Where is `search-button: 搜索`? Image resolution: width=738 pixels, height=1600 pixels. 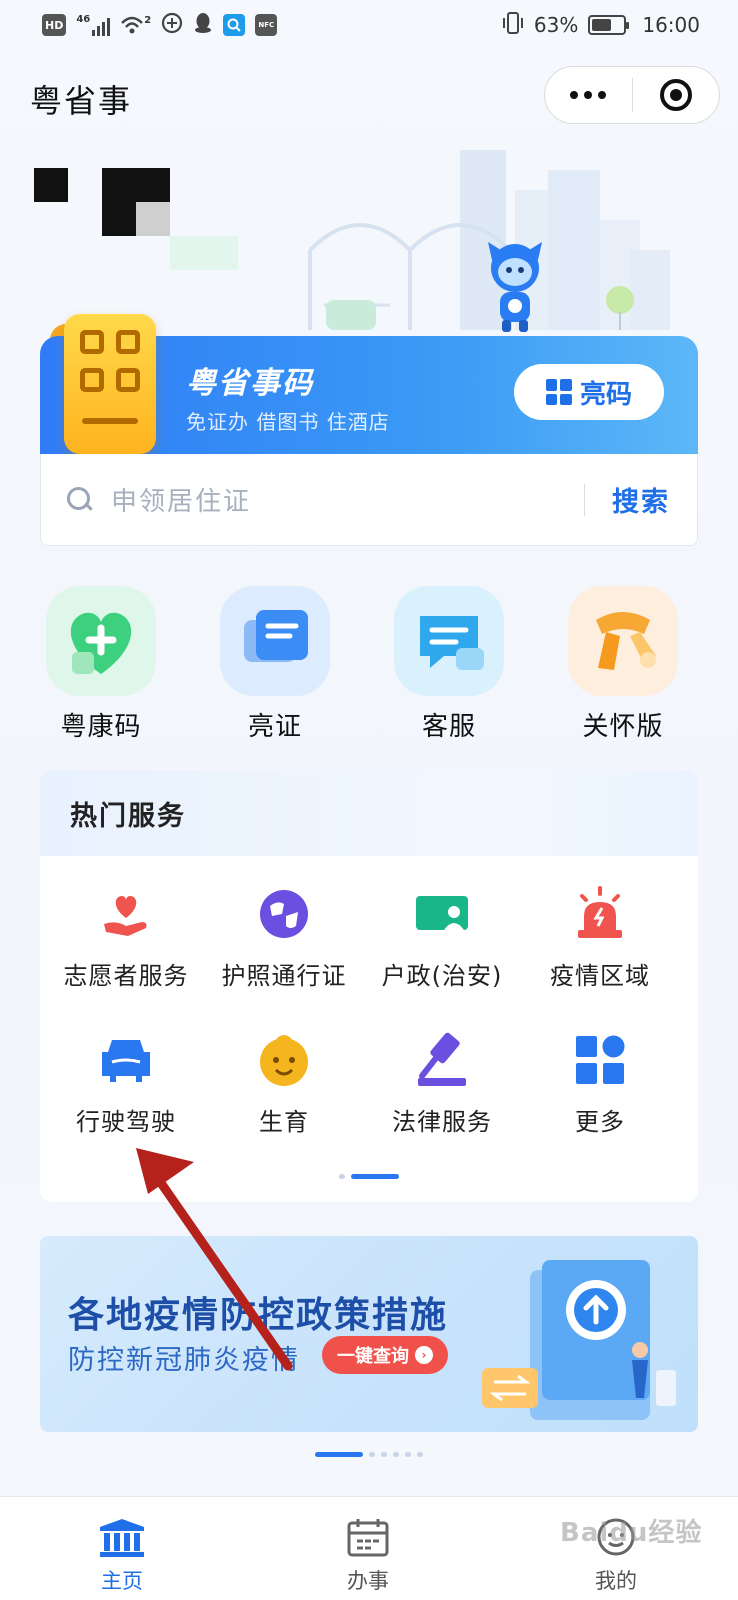 search-button: 搜索 is located at coordinates (641, 499).